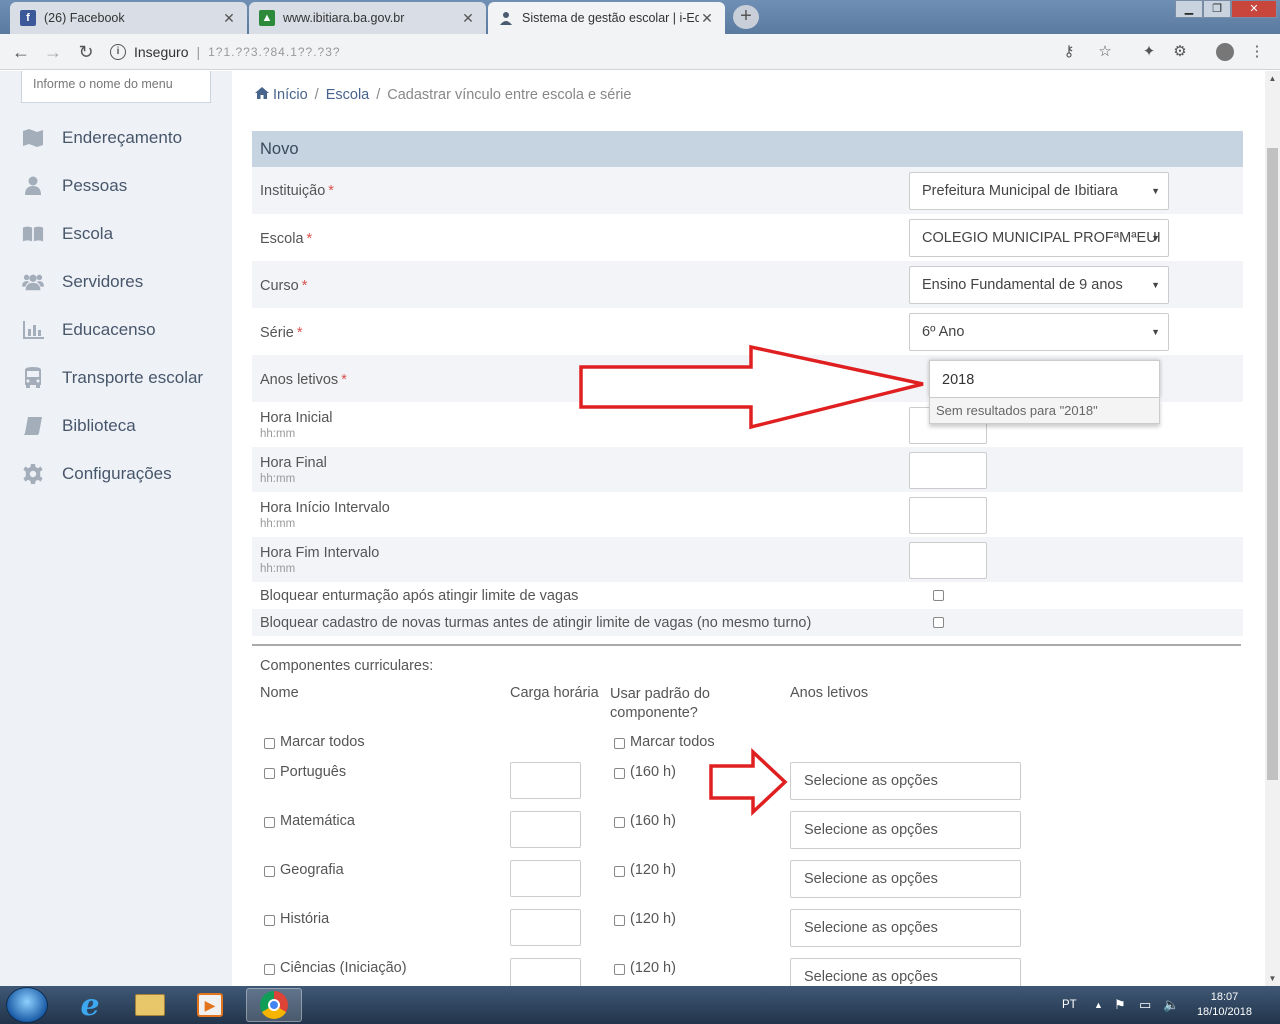 The image size is (1280, 1024). Describe the element at coordinates (1254, 9) in the screenshot. I see `window-close-button: ✕` at that location.